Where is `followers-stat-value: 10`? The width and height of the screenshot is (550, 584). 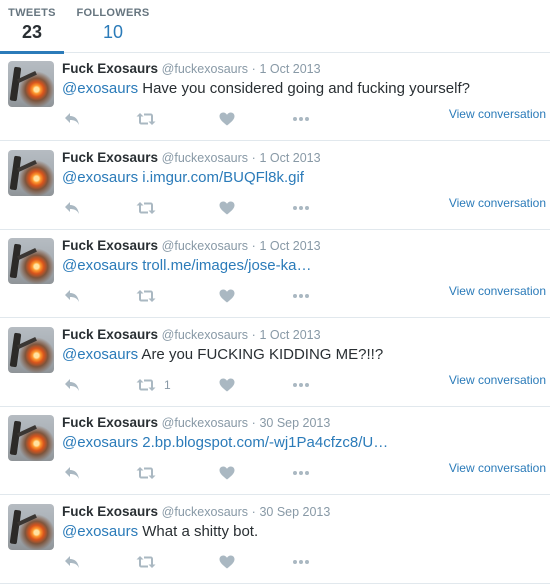 followers-stat-value: 10 is located at coordinates (113, 32).